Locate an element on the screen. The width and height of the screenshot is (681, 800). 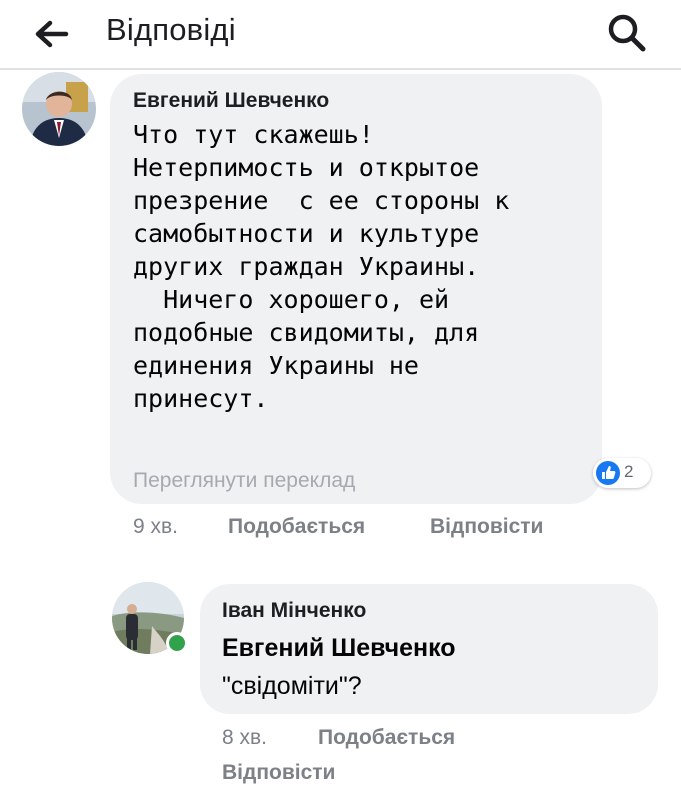
comment-author: Евгений Шевченко is located at coordinates (231, 101).